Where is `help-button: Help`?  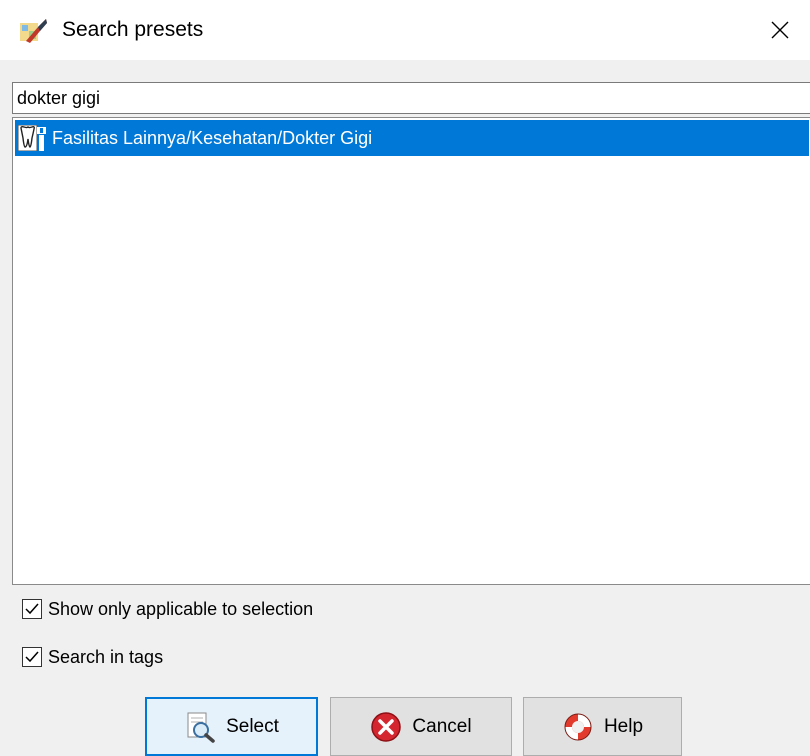 help-button: Help is located at coordinates (602, 726).